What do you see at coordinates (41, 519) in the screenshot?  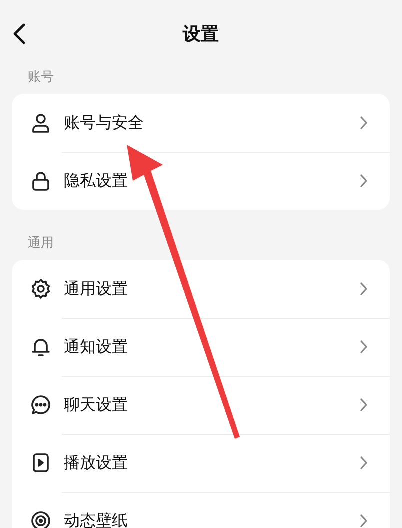 I see `target-icon` at bounding box center [41, 519].